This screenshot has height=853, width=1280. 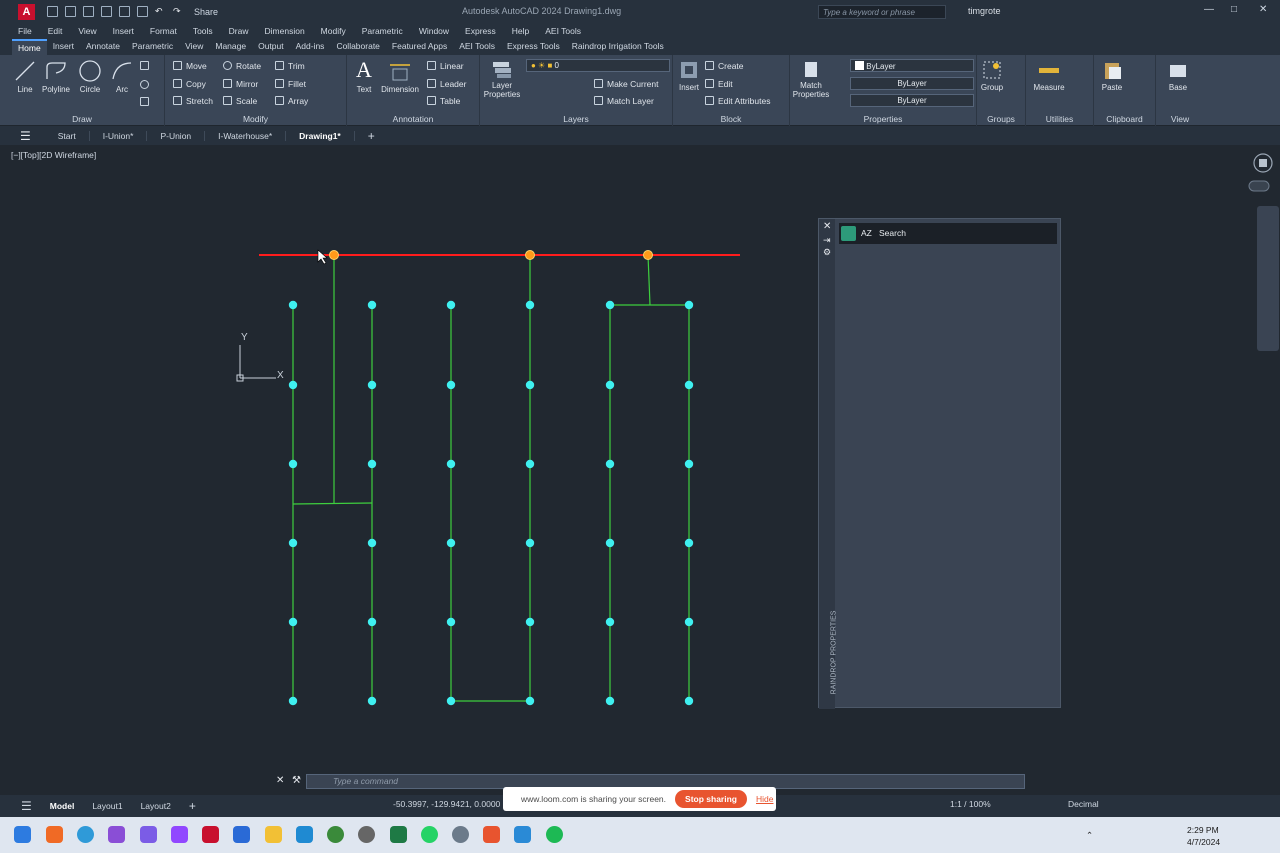 I want to click on ucs-y-label: Y, so click(x=244, y=337).